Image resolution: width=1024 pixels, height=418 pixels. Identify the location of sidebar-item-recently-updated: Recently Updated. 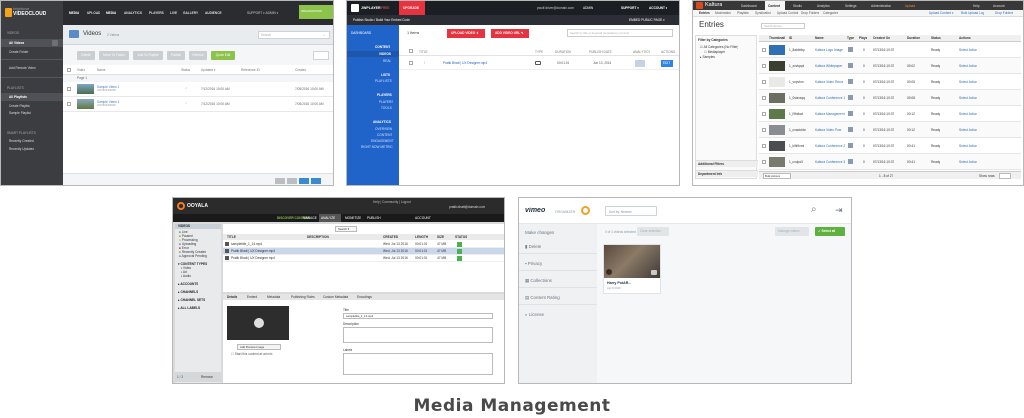
(21, 149).